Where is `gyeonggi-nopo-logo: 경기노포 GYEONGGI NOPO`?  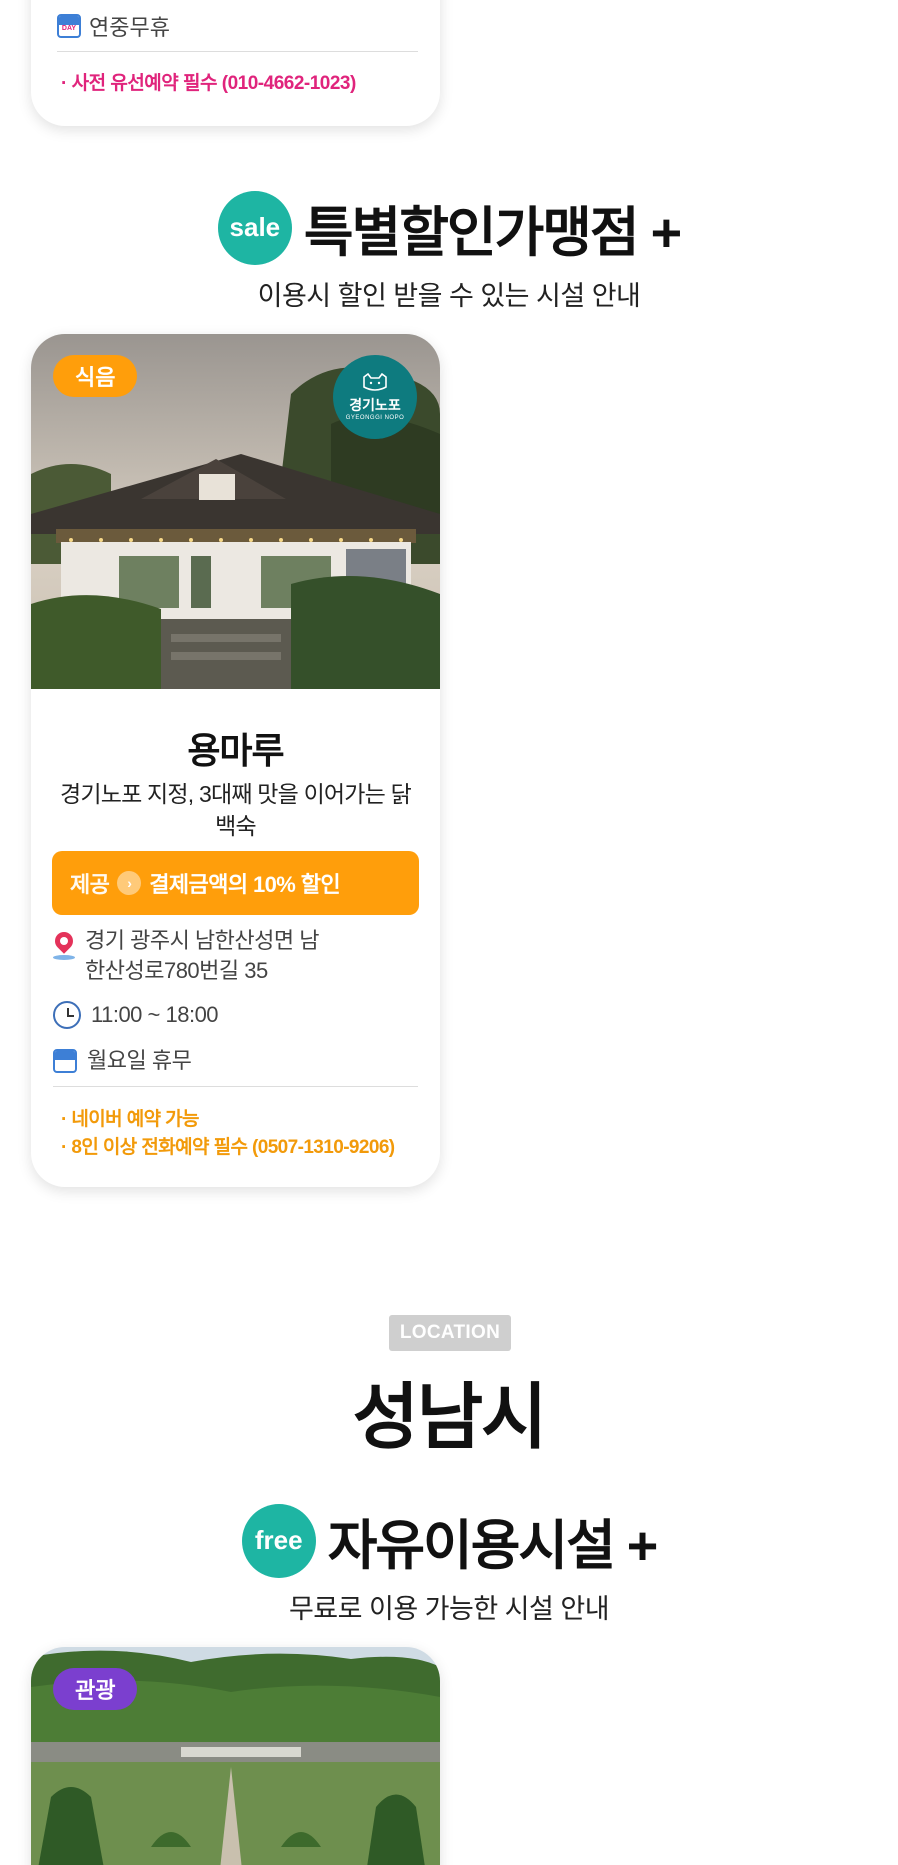
gyeonggi-nopo-logo: 경기노포 GYEONGGI NOPO is located at coordinates (375, 397).